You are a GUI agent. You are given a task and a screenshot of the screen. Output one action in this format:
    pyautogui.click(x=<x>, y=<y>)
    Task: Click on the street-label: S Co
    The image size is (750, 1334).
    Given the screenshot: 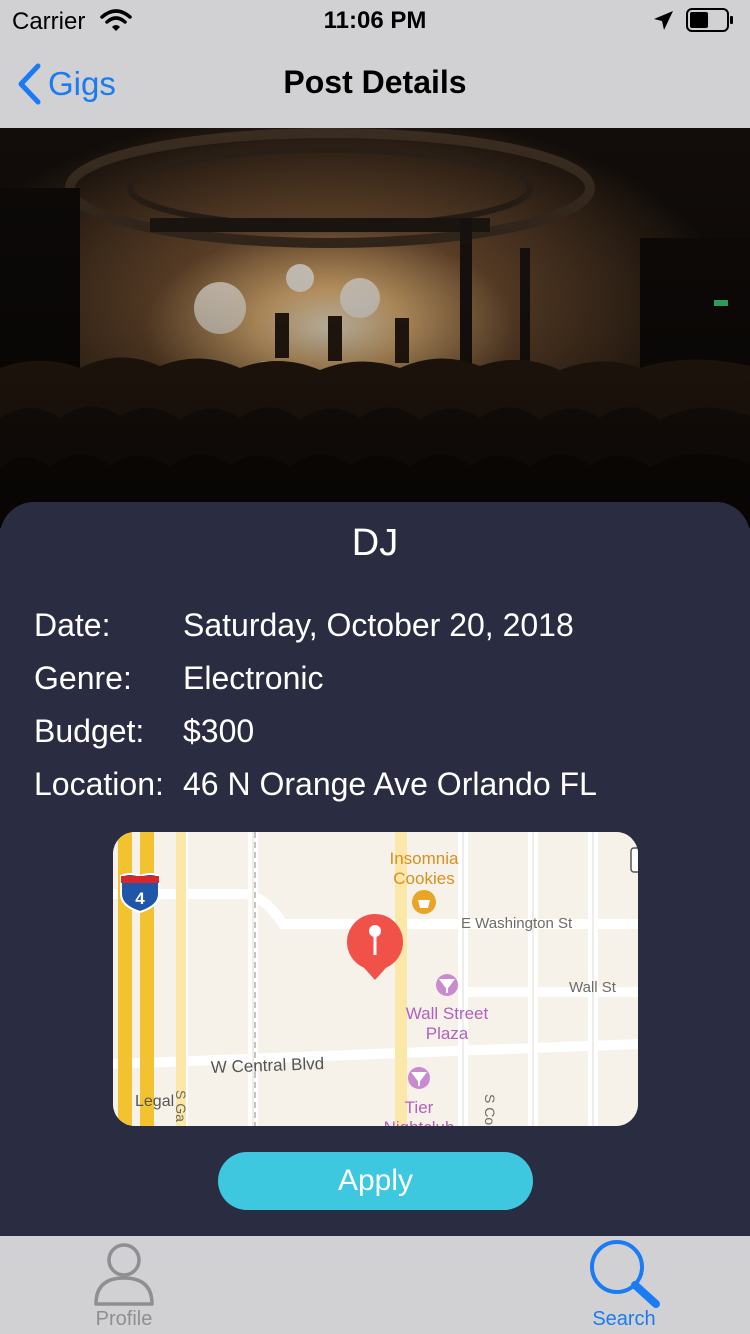 What is the action you would take?
    pyautogui.click(x=490, y=1109)
    